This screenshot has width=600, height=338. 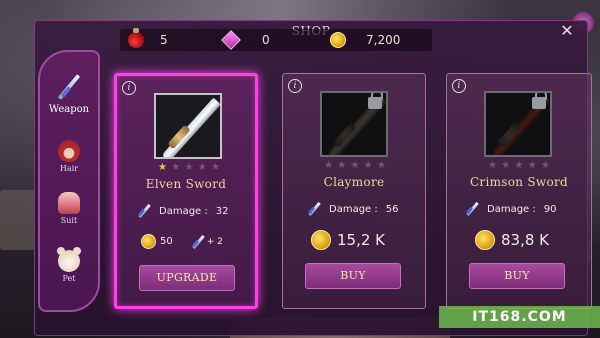 I want to click on stat-value: 56, so click(x=392, y=209).